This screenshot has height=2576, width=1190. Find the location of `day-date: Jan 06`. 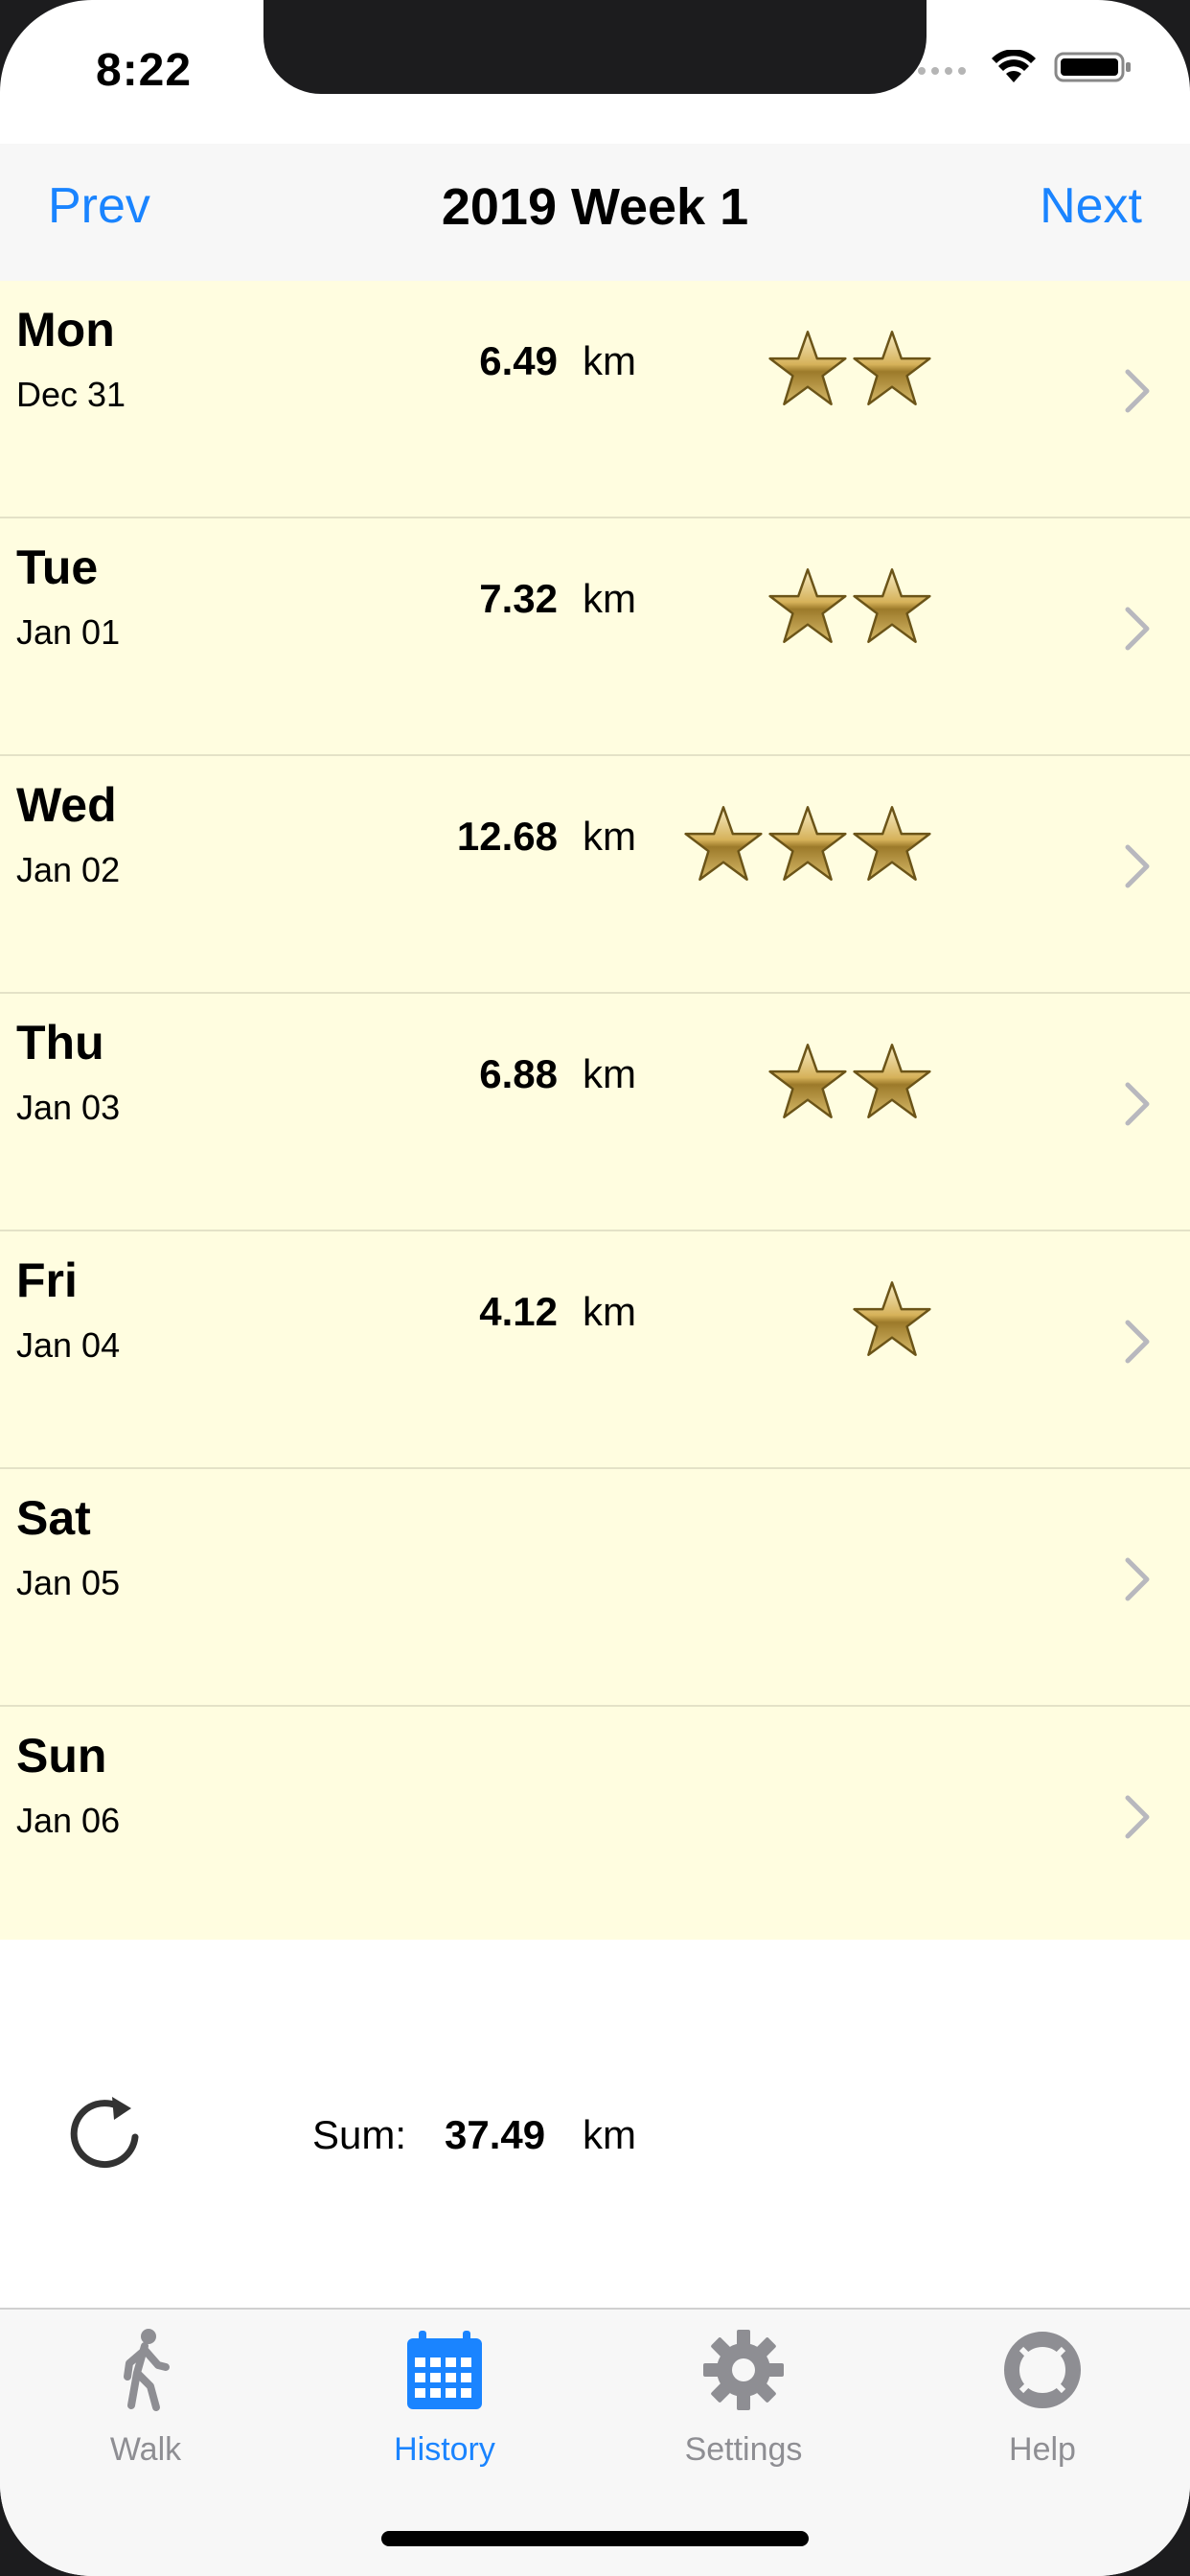

day-date: Jan 06 is located at coordinates (68, 1820).